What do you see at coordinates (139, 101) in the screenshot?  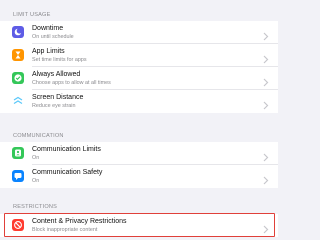 I see `row-screen-distance: Screen Distance Reduce eye strain` at bounding box center [139, 101].